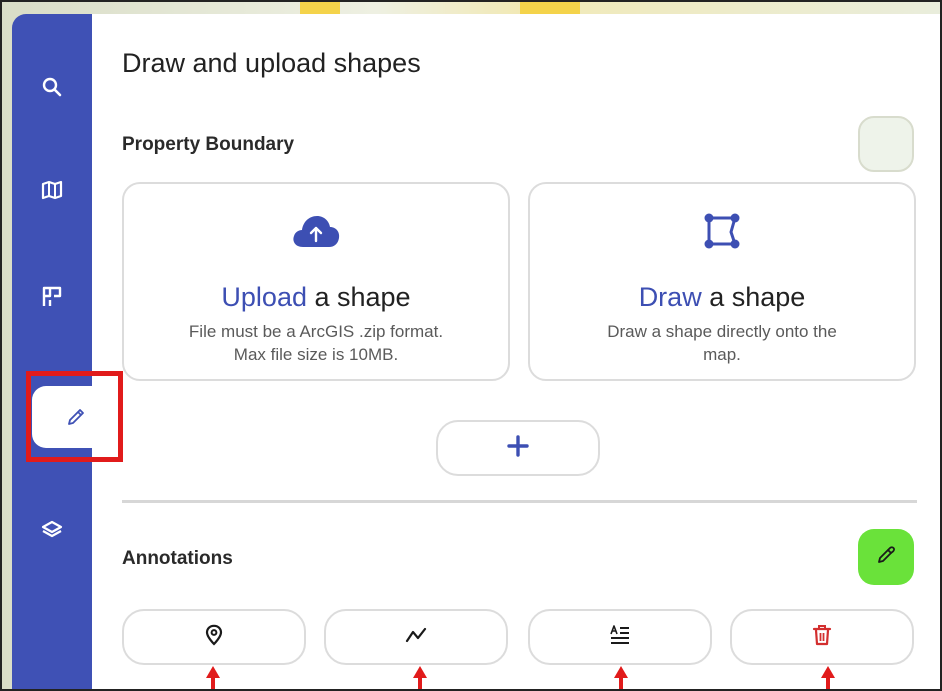  I want to click on upload-link: Upload, so click(264, 297).